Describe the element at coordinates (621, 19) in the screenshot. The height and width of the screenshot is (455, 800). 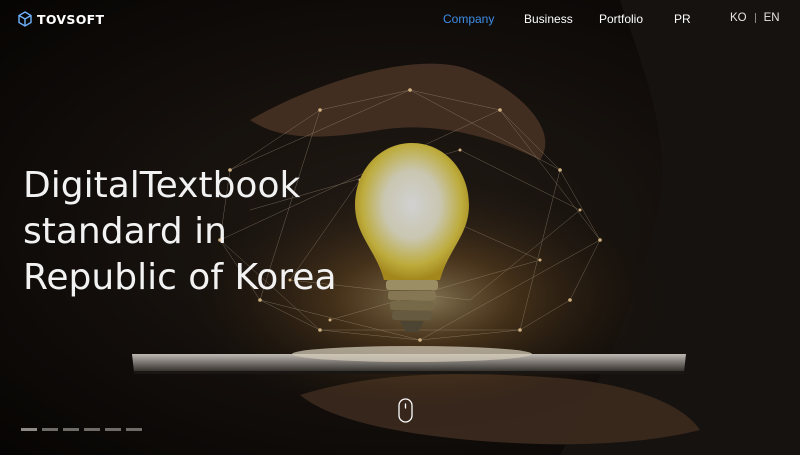
I see `nav-item-portfolio: Portfolio` at that location.